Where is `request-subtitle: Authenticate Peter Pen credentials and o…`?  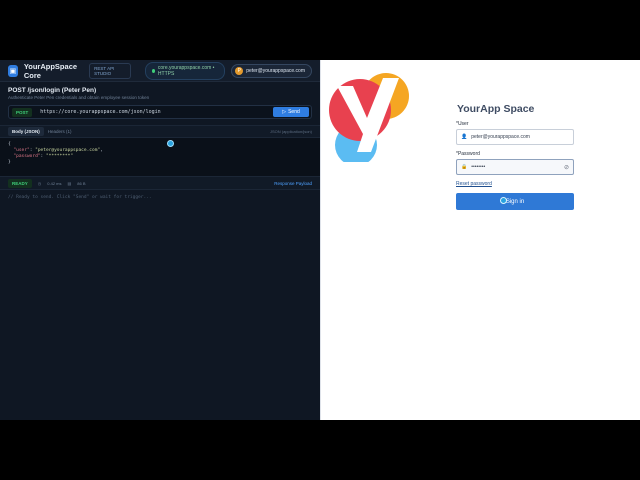
request-subtitle: Authenticate Peter Pen credentials and o… is located at coordinates (79, 97).